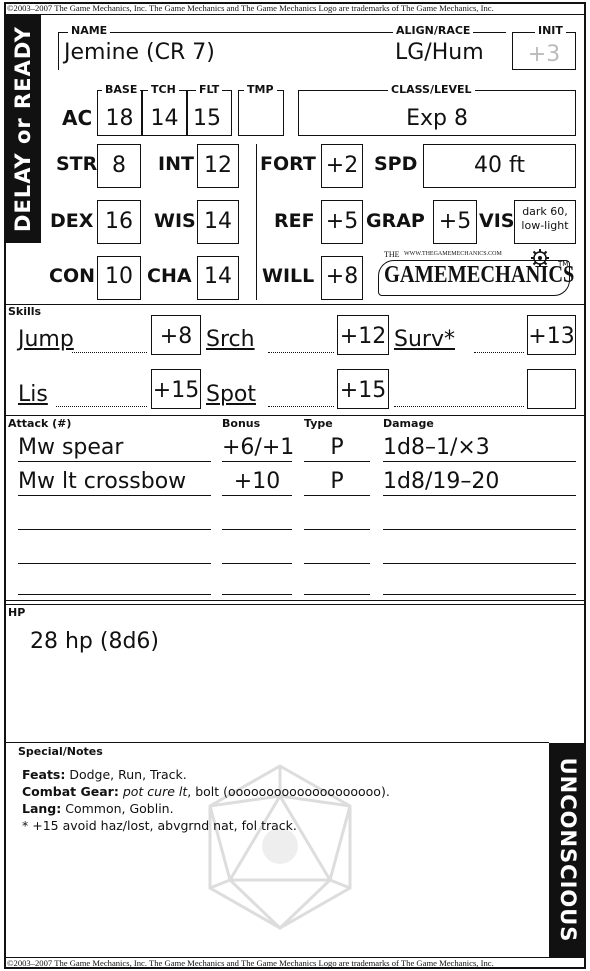  I want to click on ac-label: AC, so click(77, 118).